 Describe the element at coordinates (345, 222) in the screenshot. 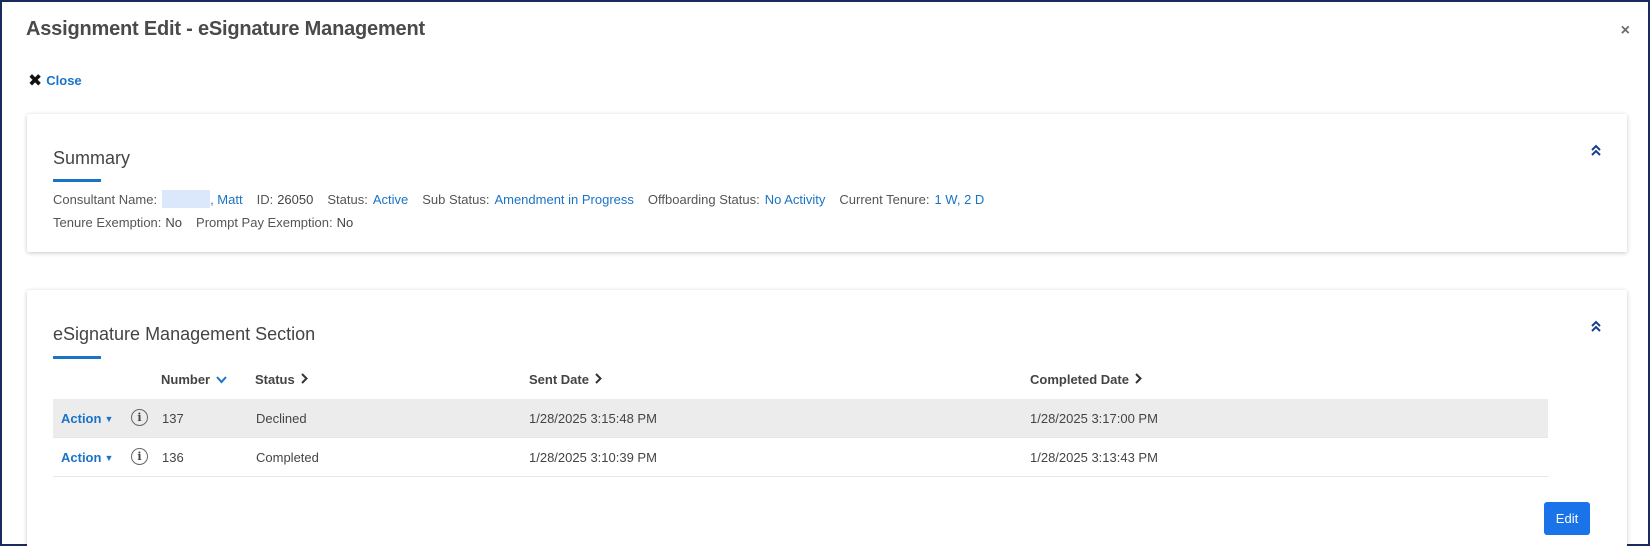

I see `prompt-pay-exemption-value: No` at that location.